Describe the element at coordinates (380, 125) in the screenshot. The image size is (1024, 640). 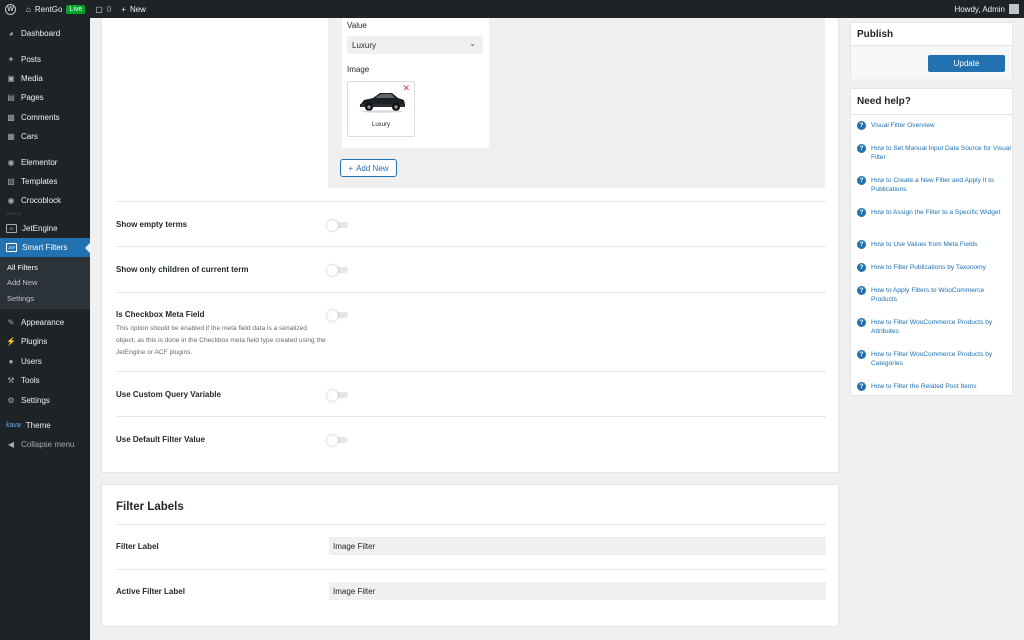
I see `image-caption: Luxury` at that location.